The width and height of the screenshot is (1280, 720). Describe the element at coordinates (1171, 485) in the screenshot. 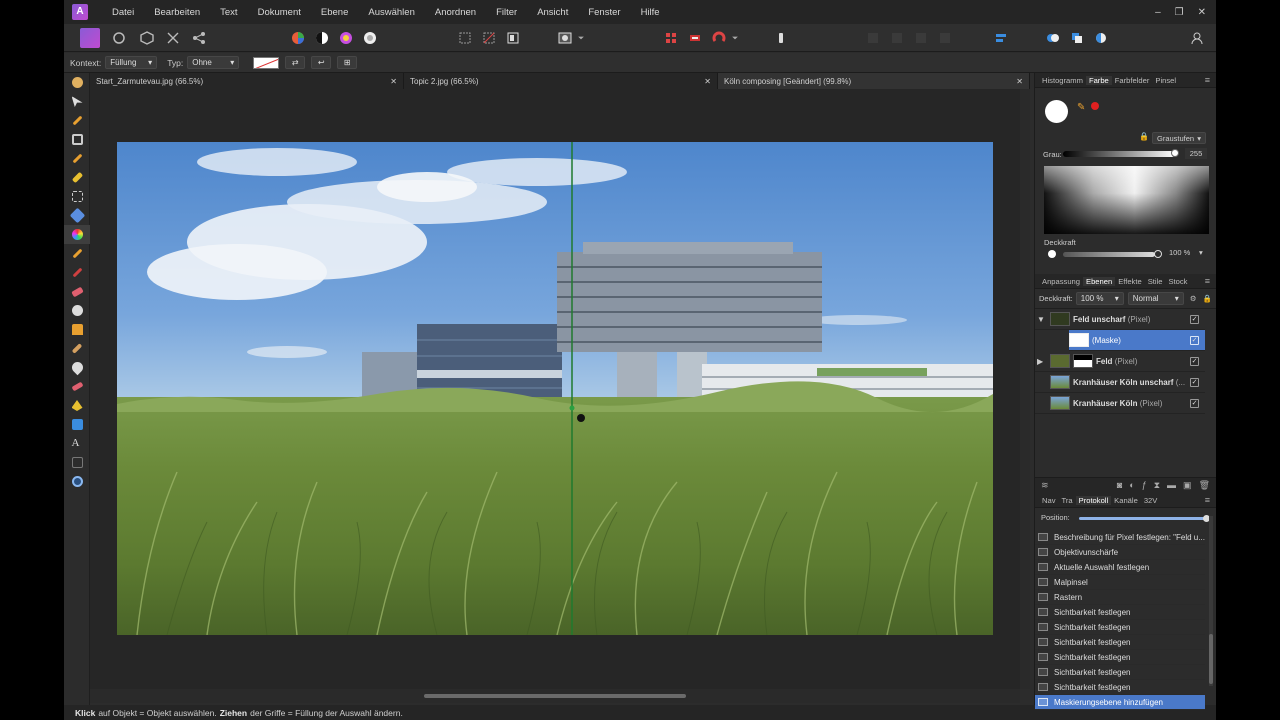

I see `group-folder-icon: ▬` at that location.